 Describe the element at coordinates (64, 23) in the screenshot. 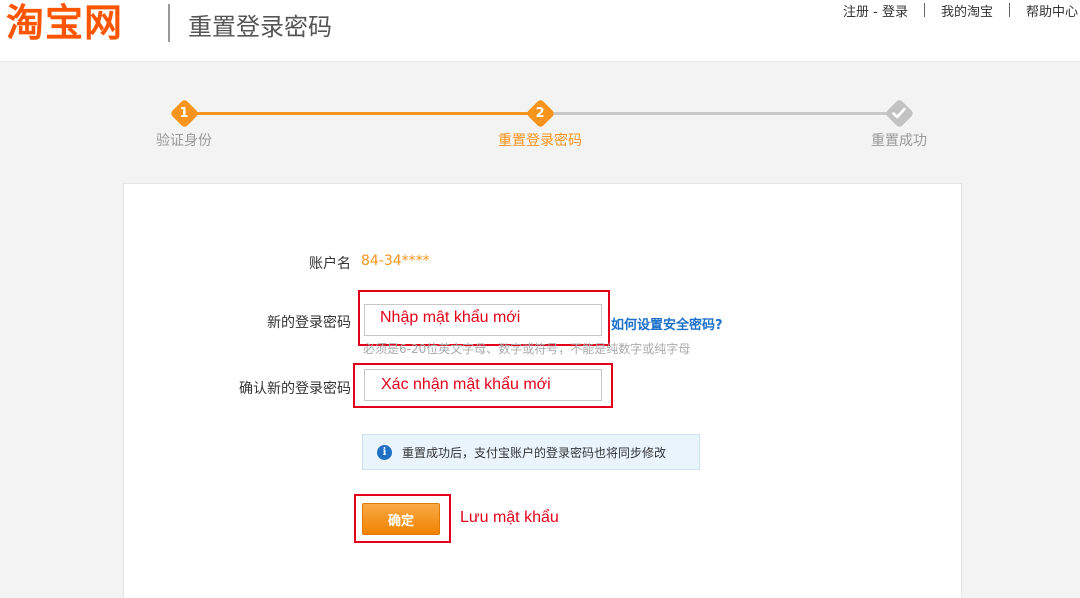

I see `taobao-logo: 淘宝网` at that location.